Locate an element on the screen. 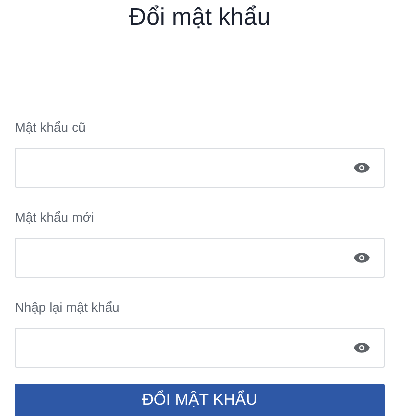  page-title: Đổi mật khẩu is located at coordinates (200, 18).